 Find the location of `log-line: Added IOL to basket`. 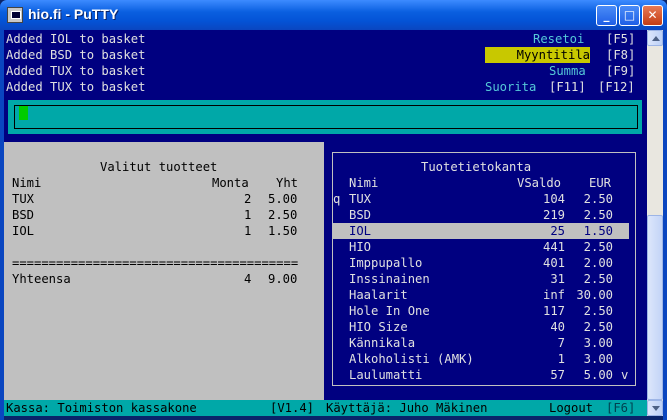

log-line: Added IOL to basket is located at coordinates (76, 39).